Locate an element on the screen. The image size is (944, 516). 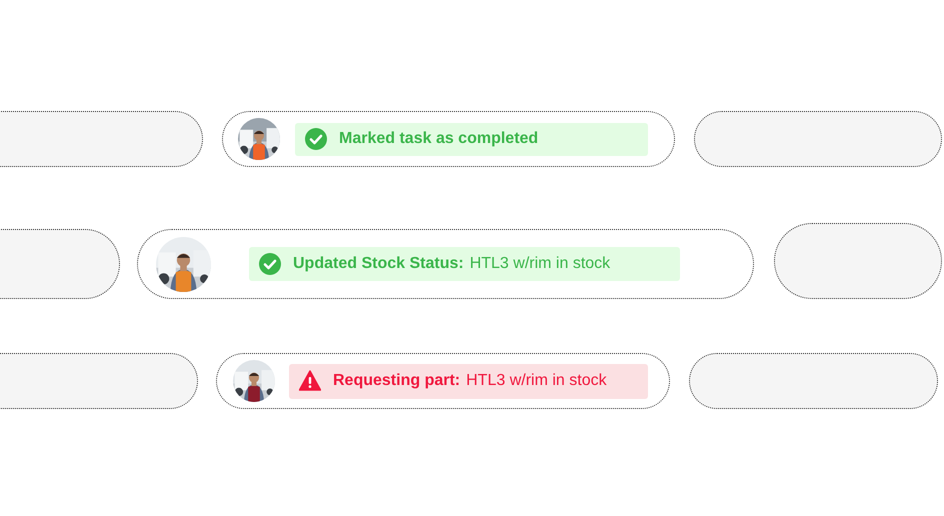
status-message: Updated Stock Status: HTL3 w/rim in stock is located at coordinates (451, 264).